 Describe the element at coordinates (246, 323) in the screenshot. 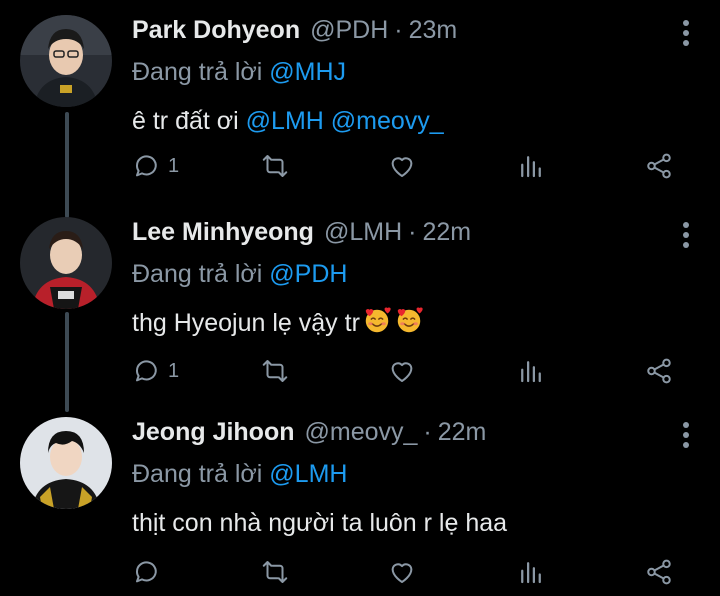

I see `tweet-text-content: thg Hyeojun lẹ vậy tr` at that location.